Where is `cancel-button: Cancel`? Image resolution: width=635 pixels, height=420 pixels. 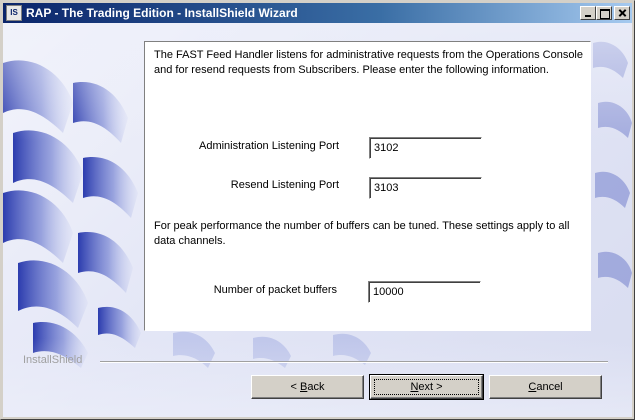
cancel-button: Cancel is located at coordinates (545, 387).